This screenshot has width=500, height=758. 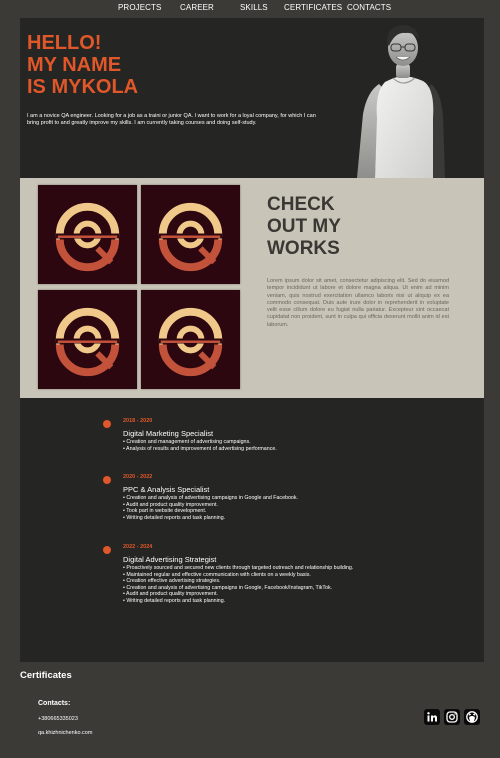 What do you see at coordinates (65, 733) in the screenshot?
I see `contact-email: qa.khizhnichenko.com` at bounding box center [65, 733].